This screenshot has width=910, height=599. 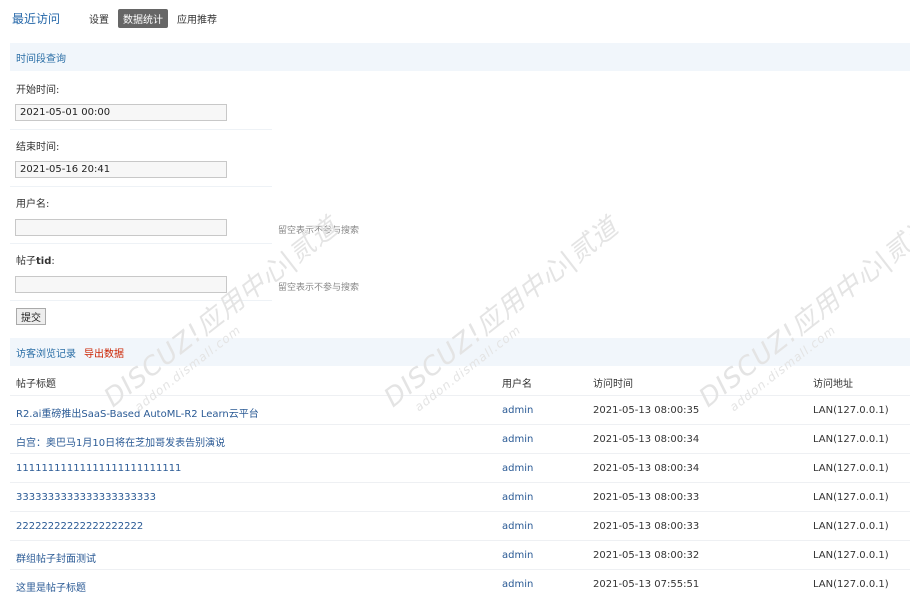 What do you see at coordinates (31, 316) in the screenshot?
I see `submit-button: 提交` at bounding box center [31, 316].